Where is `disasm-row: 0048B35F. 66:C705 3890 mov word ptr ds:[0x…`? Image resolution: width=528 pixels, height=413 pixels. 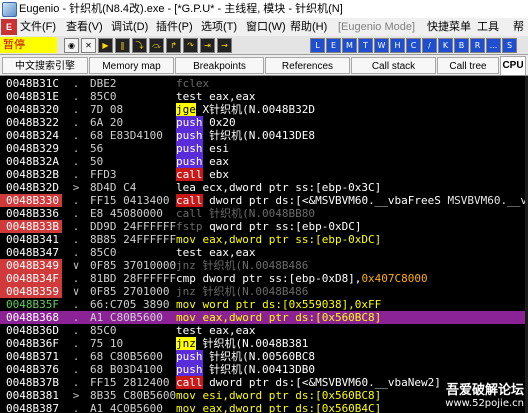
disasm-row: 0048B35F. 66:C705 3890 mov word ptr ds:[0x… is located at coordinates (264, 304).